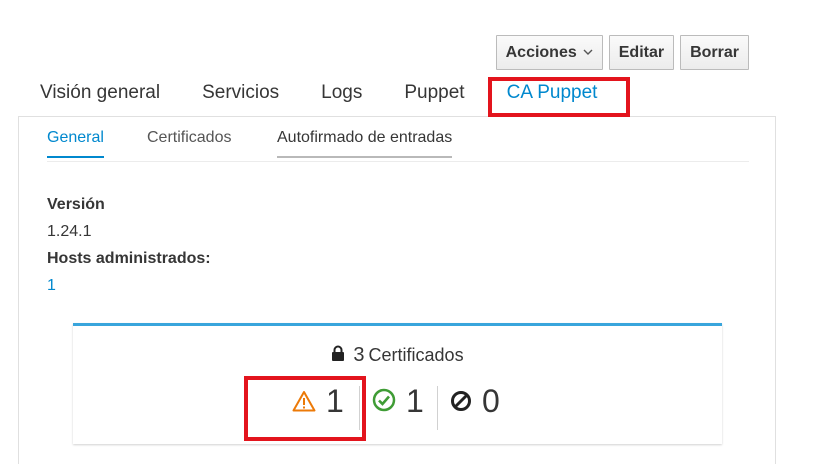 The height and width of the screenshot is (464, 815). What do you see at coordinates (475, 401) in the screenshot?
I see `revoked-certificates-stat: 0` at bounding box center [475, 401].